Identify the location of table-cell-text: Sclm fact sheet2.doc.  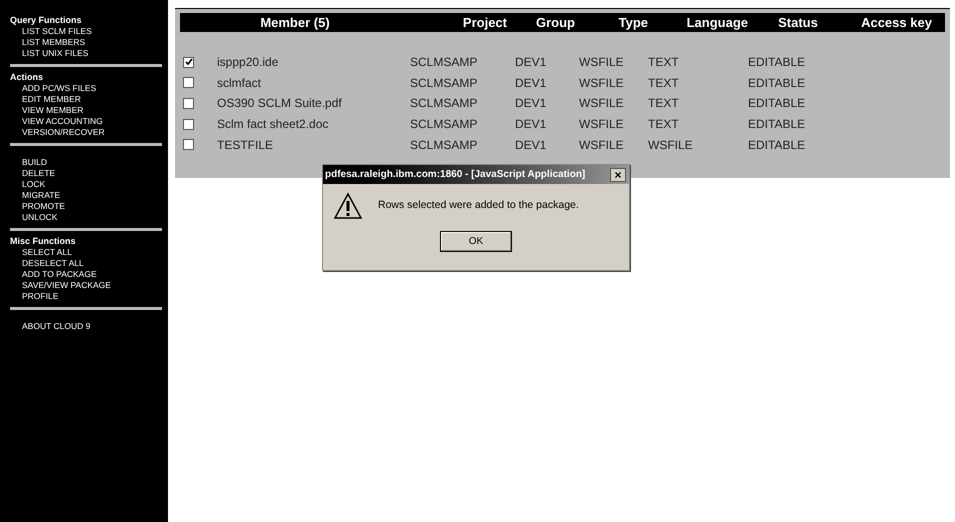
(273, 125).